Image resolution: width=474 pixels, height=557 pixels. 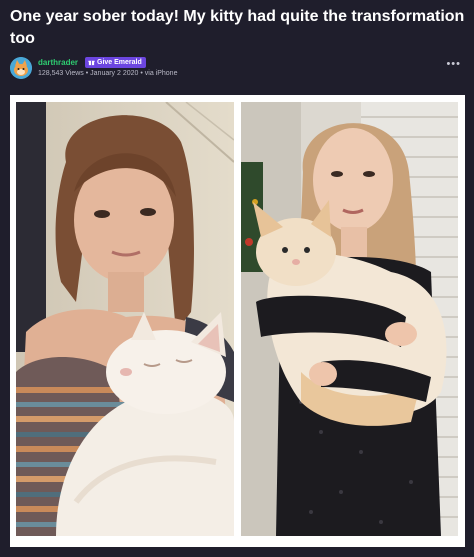 I want to click on cat-avatar-icon, so click(x=21, y=68).